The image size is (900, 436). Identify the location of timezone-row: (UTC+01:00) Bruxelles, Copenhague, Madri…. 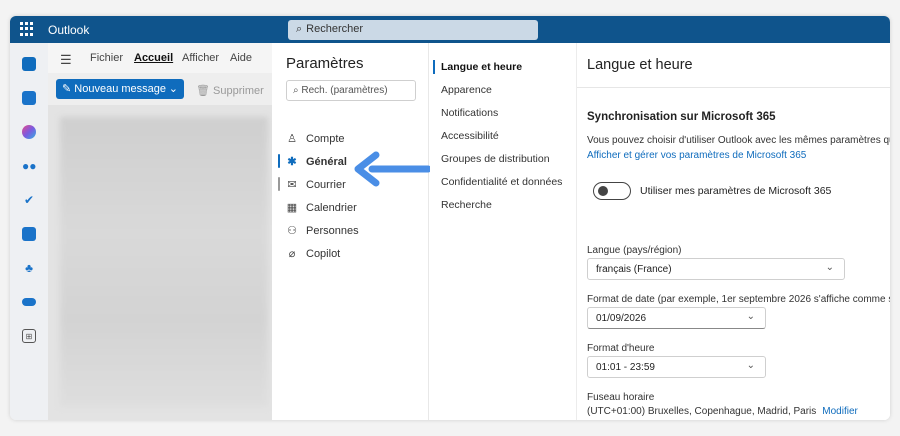
(722, 411).